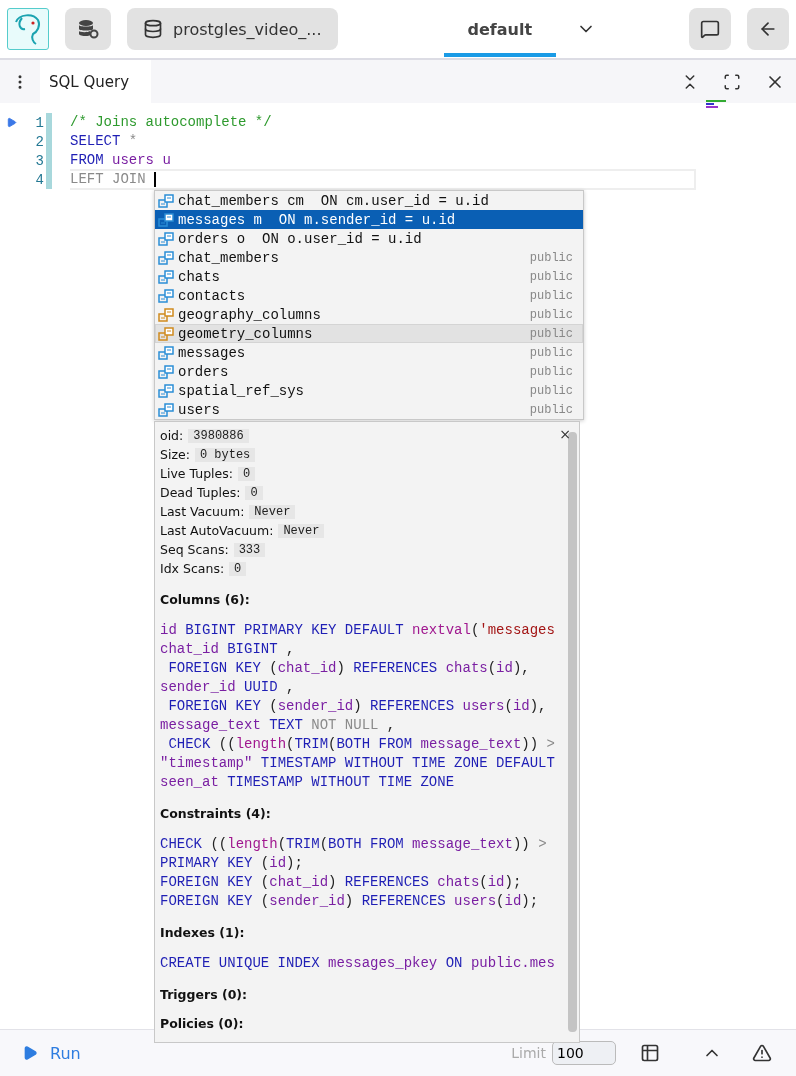 The width and height of the screenshot is (796, 1076). I want to click on suggestion-item: chat_members public, so click(369, 257).